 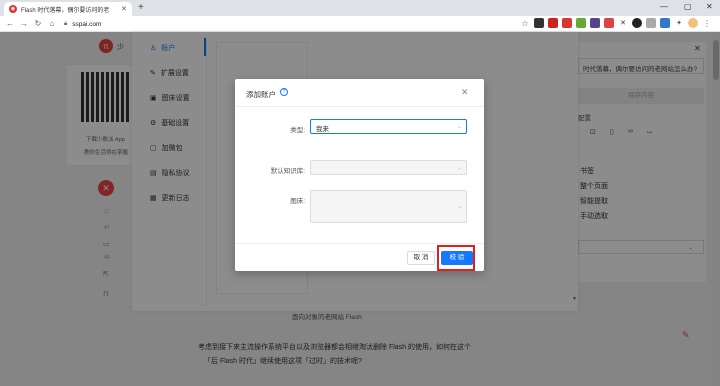 What do you see at coordinates (388, 126) in the screenshot?
I see `type-select: 我来 ⌄` at bounding box center [388, 126].